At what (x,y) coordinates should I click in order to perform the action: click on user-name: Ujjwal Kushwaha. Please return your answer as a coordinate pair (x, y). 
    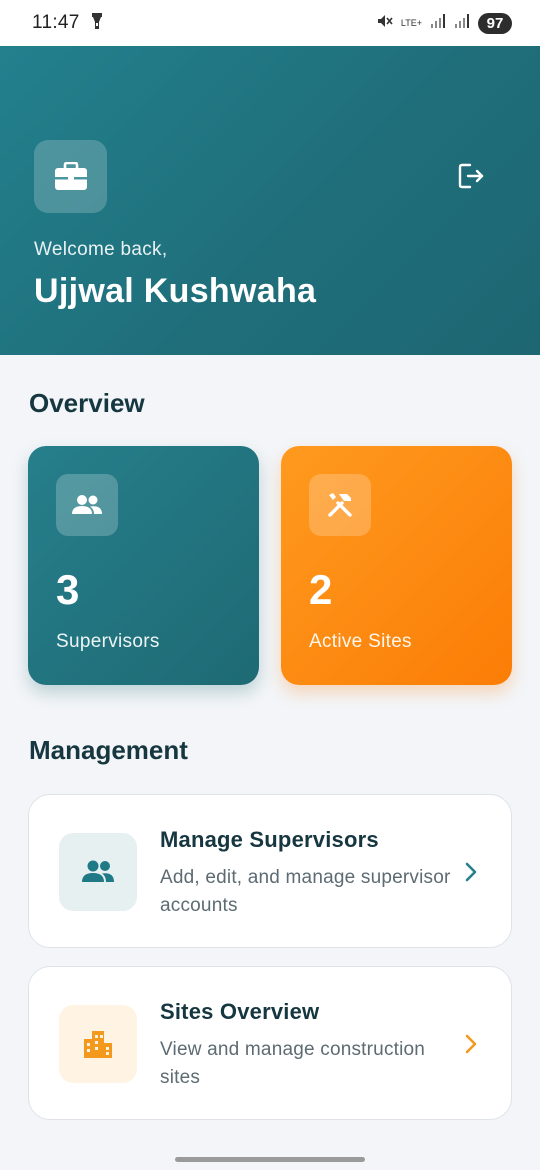
    Looking at the image, I should click on (175, 291).